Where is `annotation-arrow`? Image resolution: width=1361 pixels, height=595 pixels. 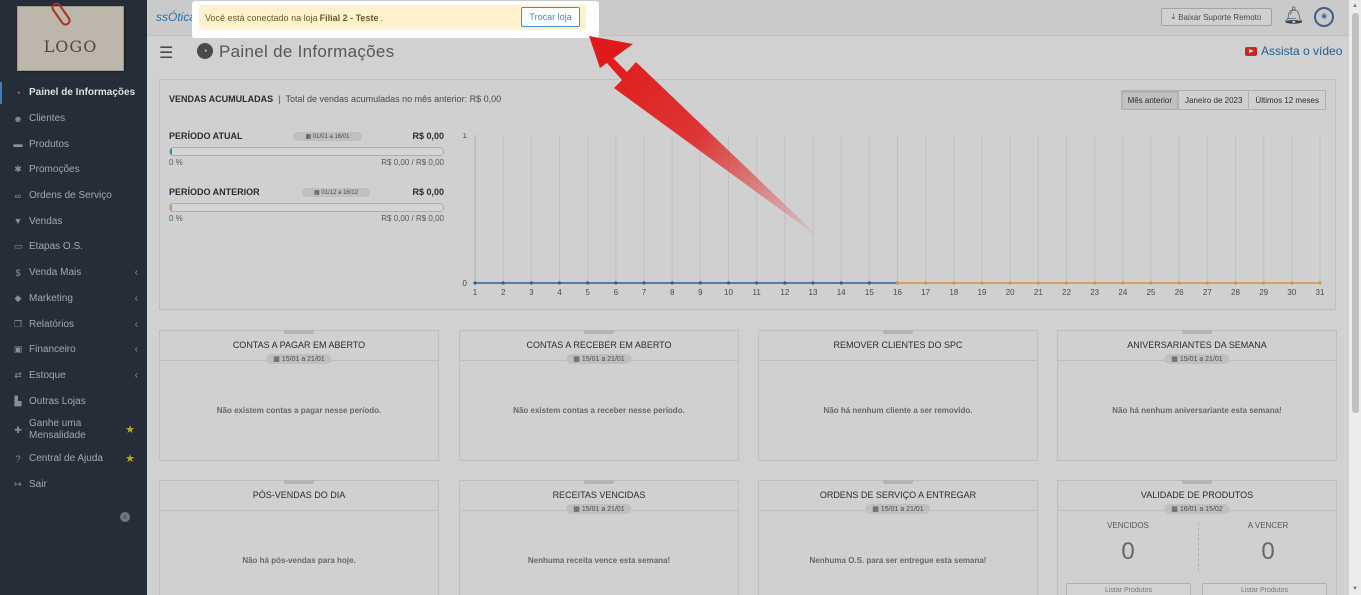
annotation-arrow is located at coordinates (705, 138).